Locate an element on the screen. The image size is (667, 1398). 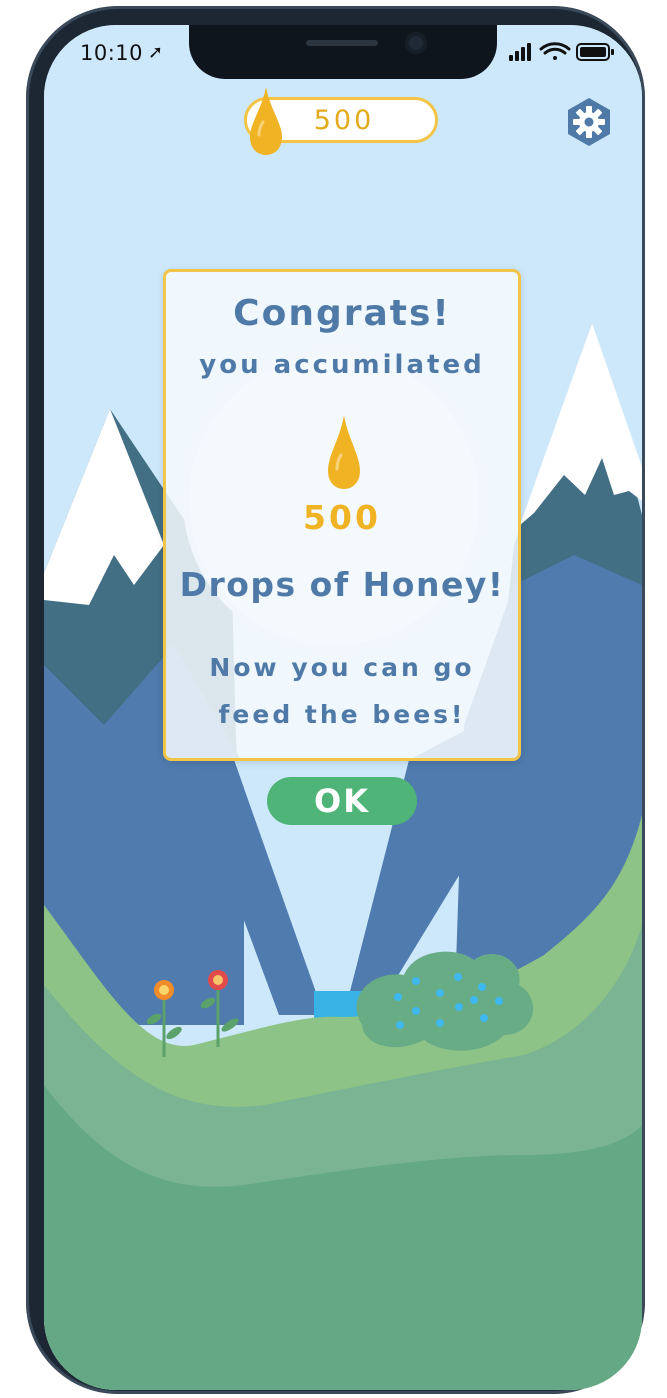
cellular-signal-icon is located at coordinates (520, 52).